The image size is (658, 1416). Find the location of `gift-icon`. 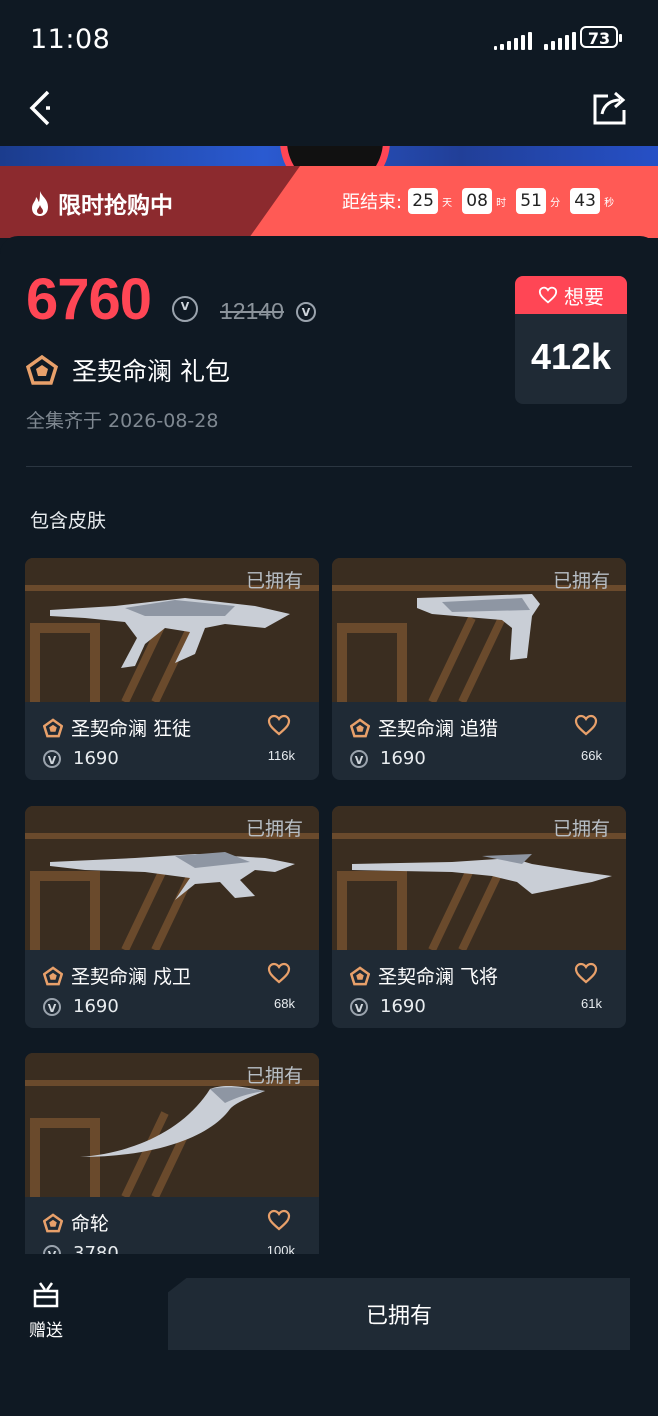

gift-icon is located at coordinates (46, 1295).